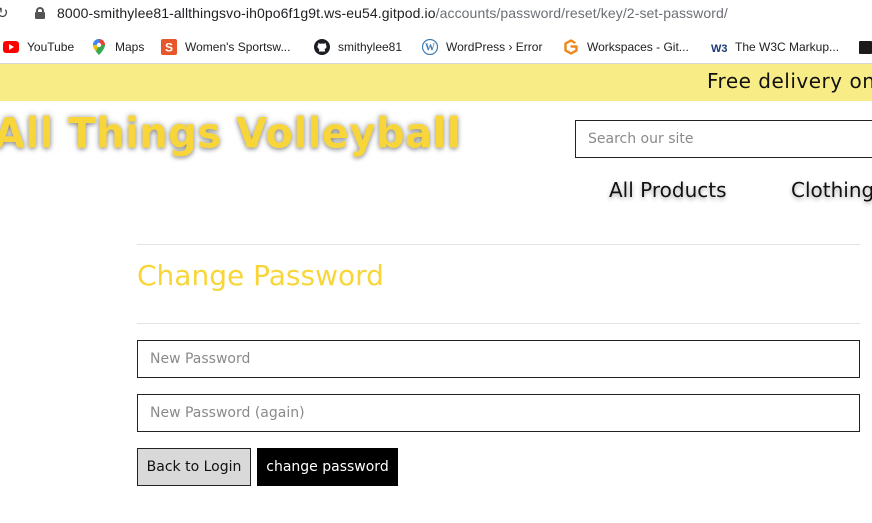 The width and height of the screenshot is (872, 523). I want to click on back-to-login-button: Back to Login, so click(194, 467).